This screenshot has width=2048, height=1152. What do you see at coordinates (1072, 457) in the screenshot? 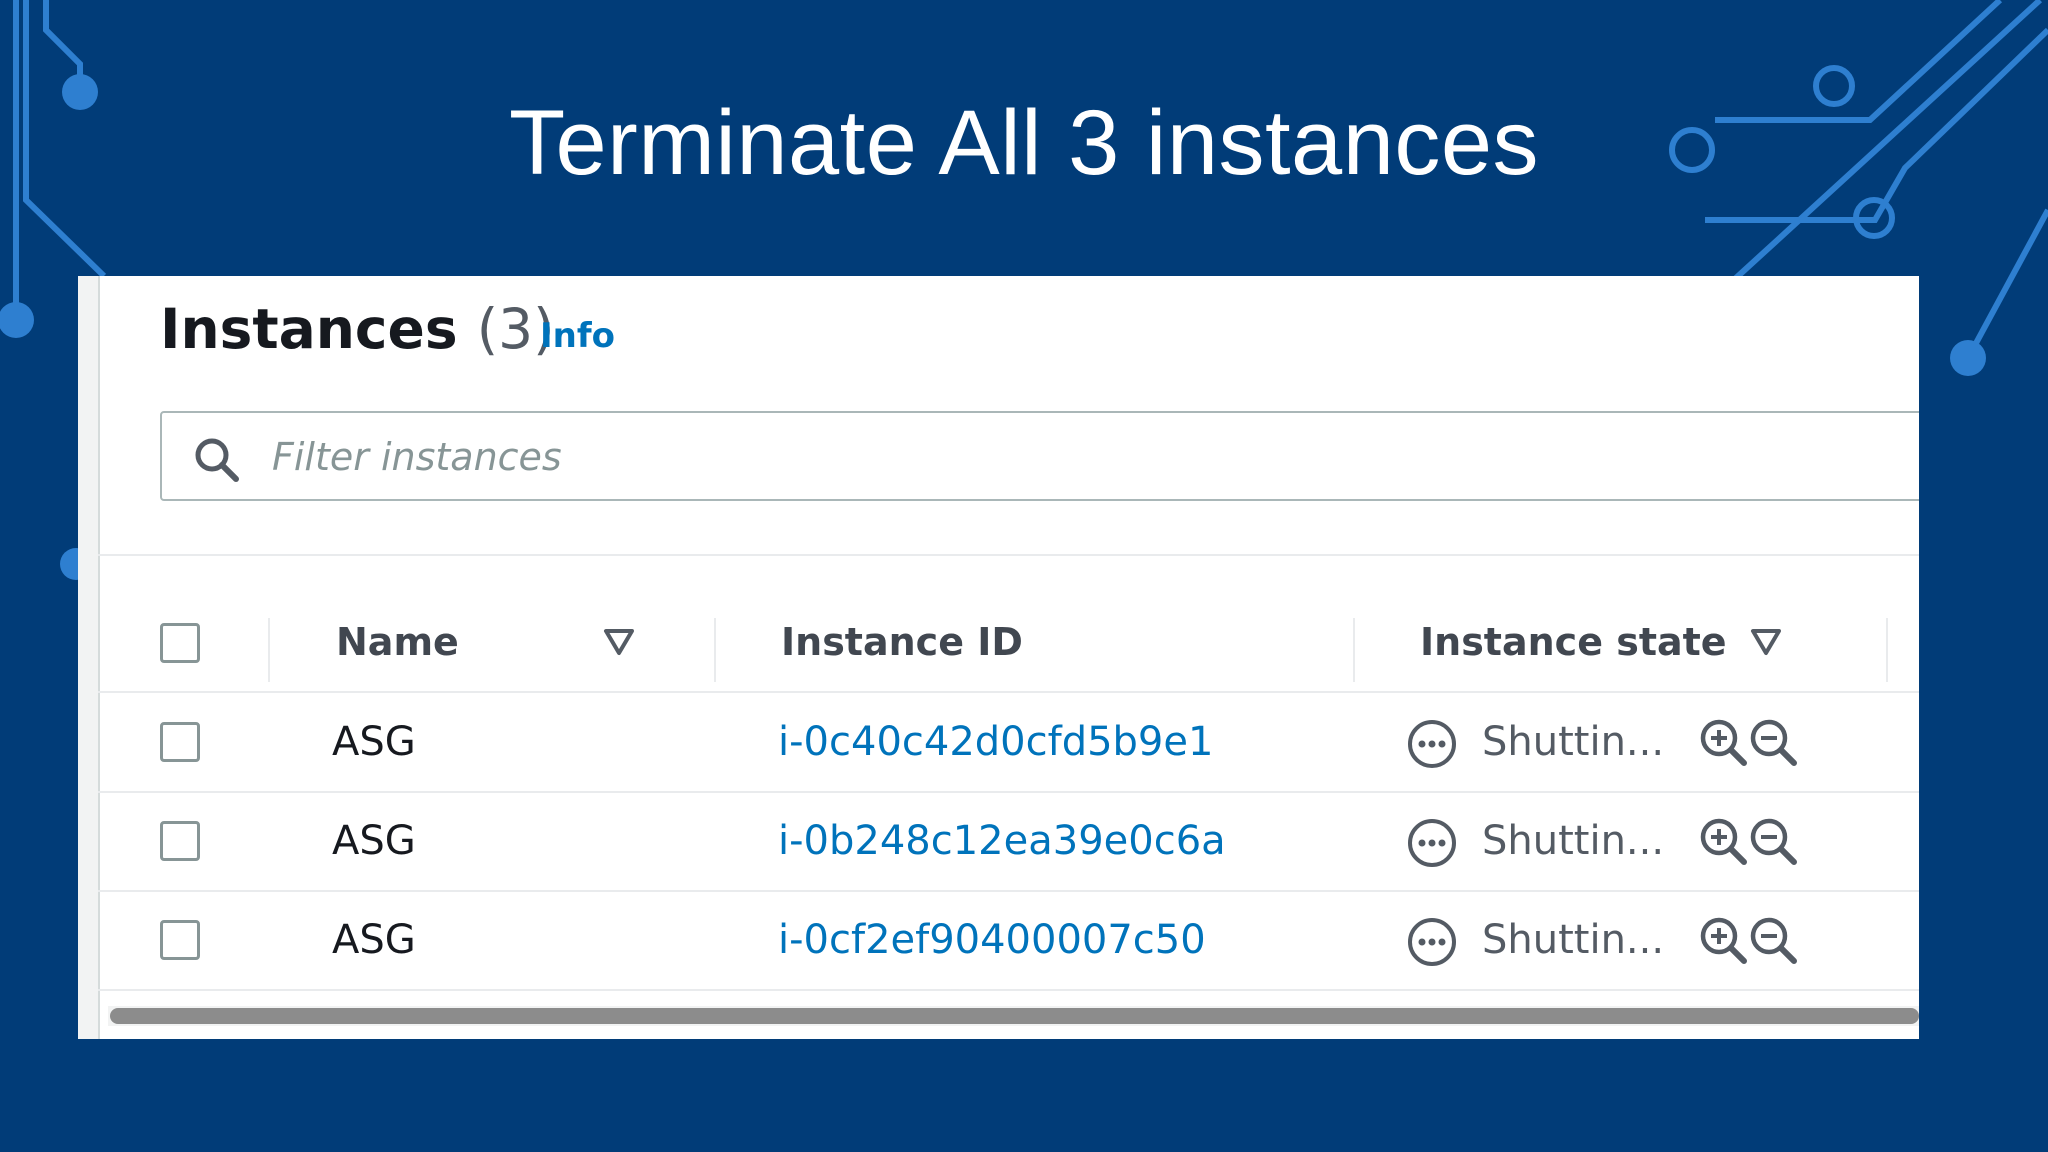
I see `filter-instances-input` at bounding box center [1072, 457].